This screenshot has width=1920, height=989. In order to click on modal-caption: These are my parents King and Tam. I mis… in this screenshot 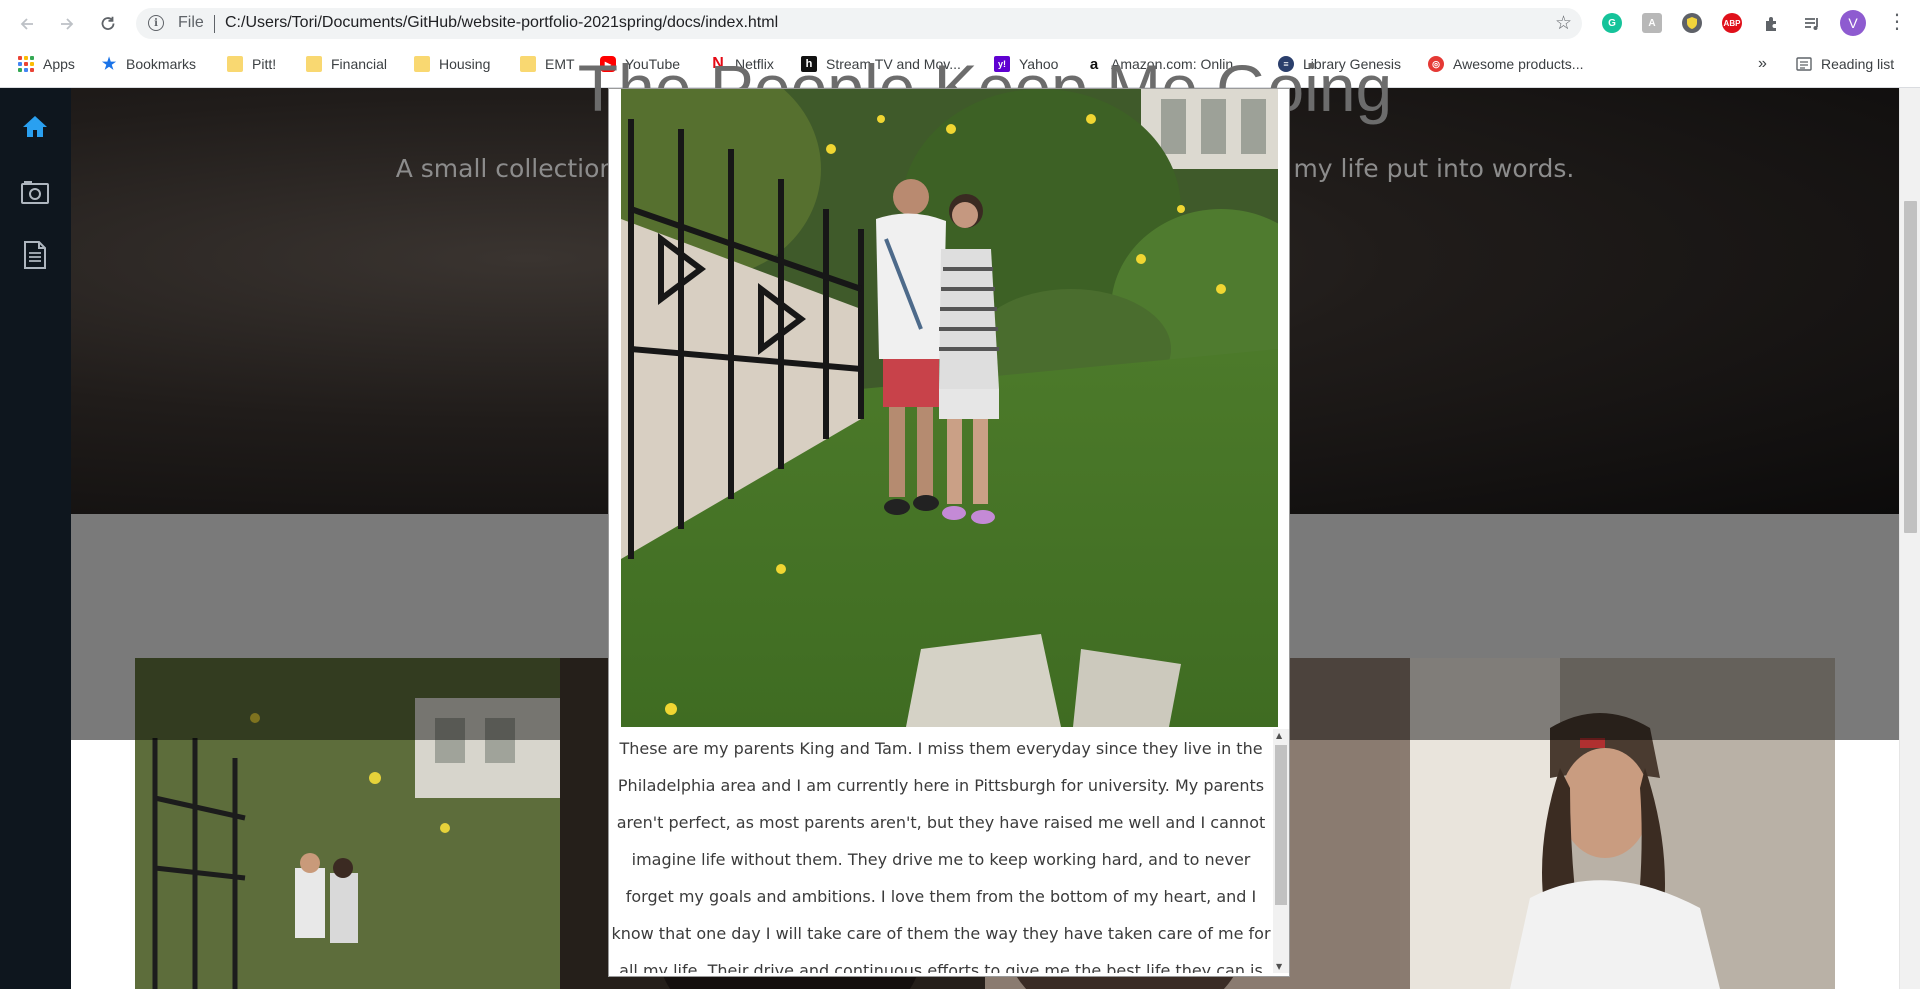, I will do `click(941, 851)`.